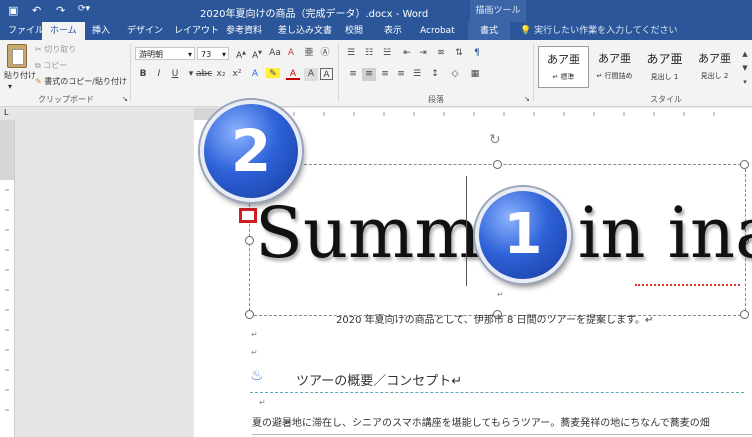 This screenshot has width=752, height=437. I want to click on styles-more-icon: ▾, so click(745, 82).